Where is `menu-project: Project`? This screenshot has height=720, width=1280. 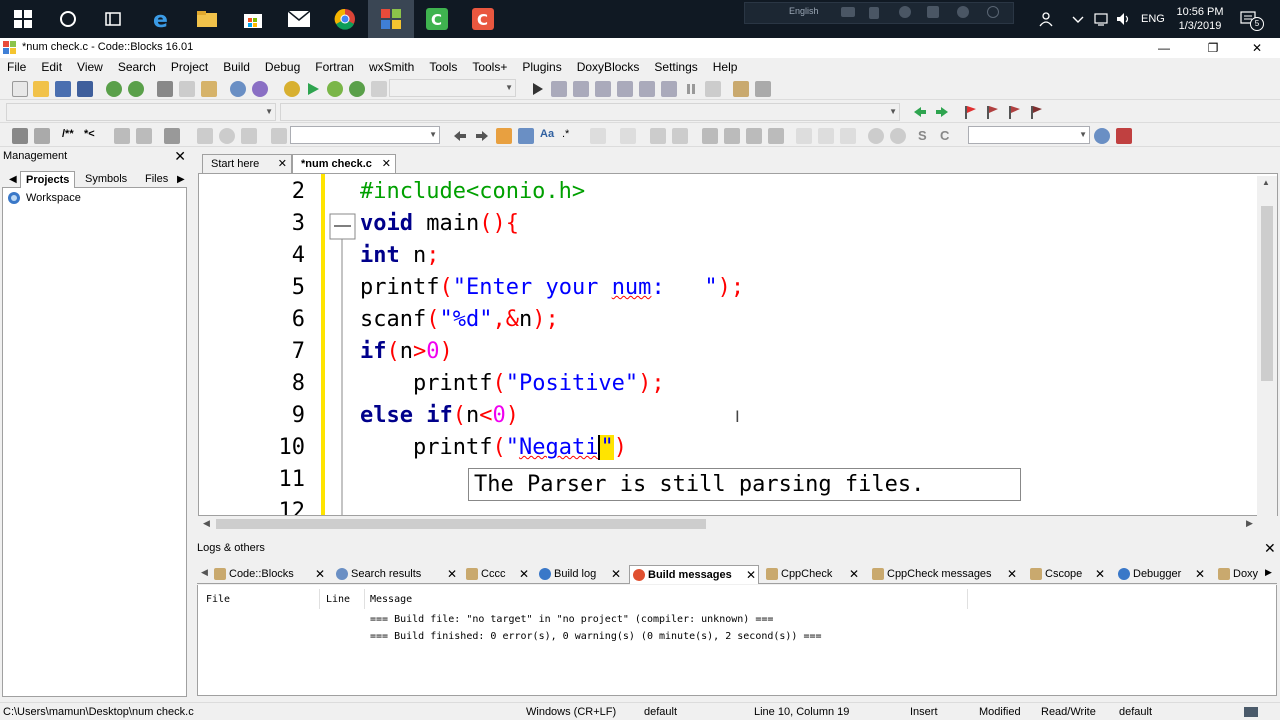 menu-project: Project is located at coordinates (190, 67).